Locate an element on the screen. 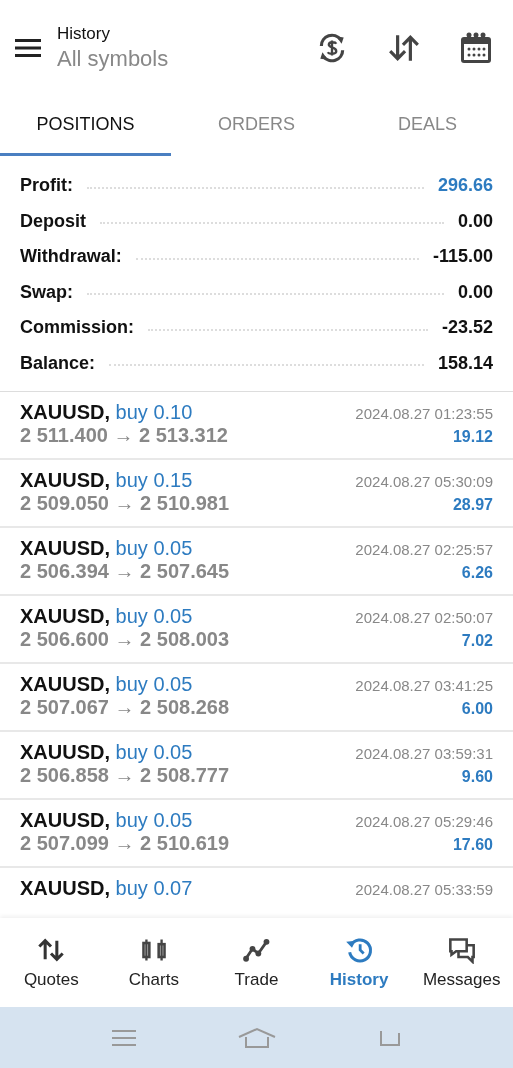 Image resolution: width=513 pixels, height=1068 pixels. summary-label: Profit: is located at coordinates (46, 186).